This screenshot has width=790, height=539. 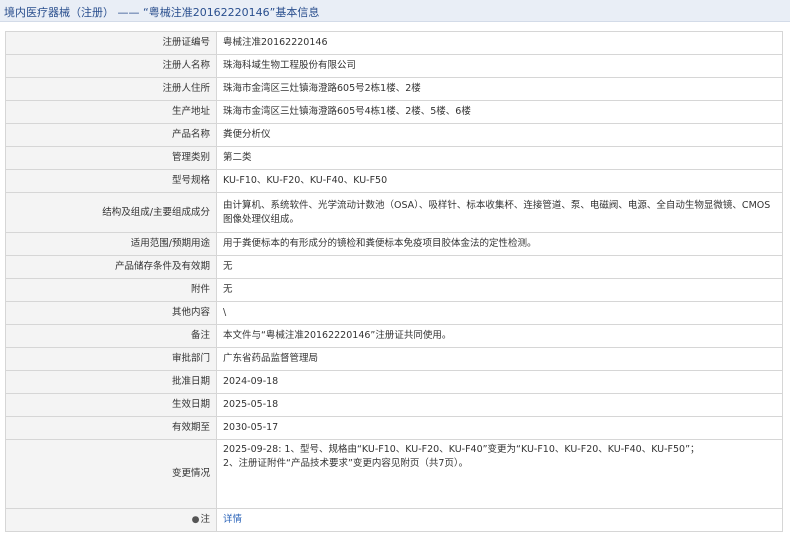 I want to click on row-value: 粪便分析仪, so click(x=499, y=135).